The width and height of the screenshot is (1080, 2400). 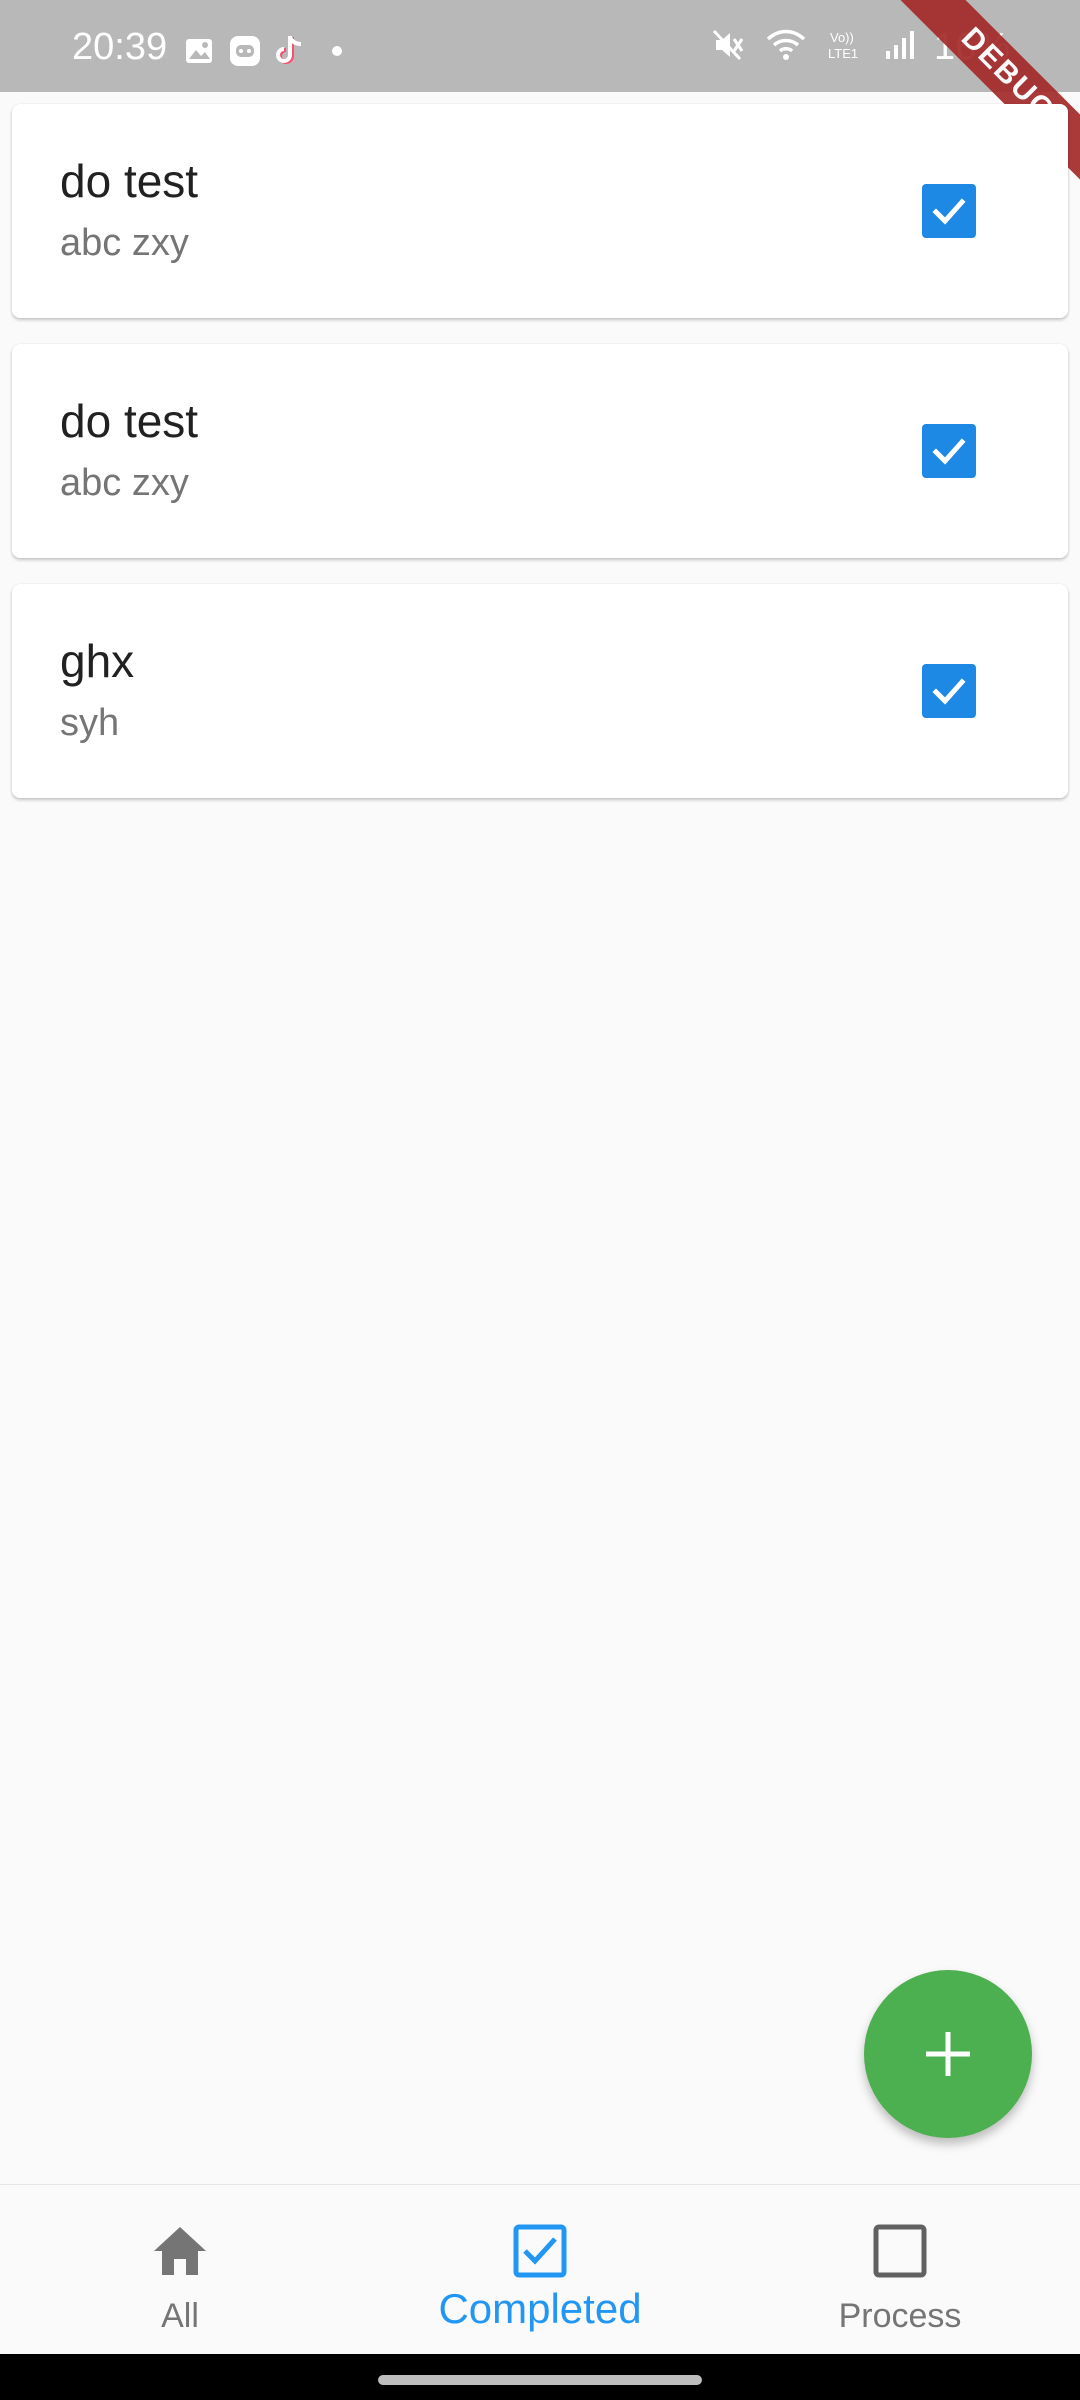 I want to click on system-navigation-bar, so click(x=540, y=2377).